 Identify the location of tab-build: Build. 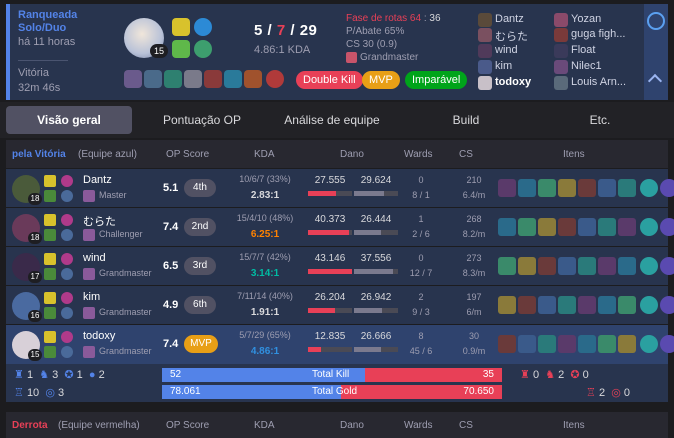
(466, 120).